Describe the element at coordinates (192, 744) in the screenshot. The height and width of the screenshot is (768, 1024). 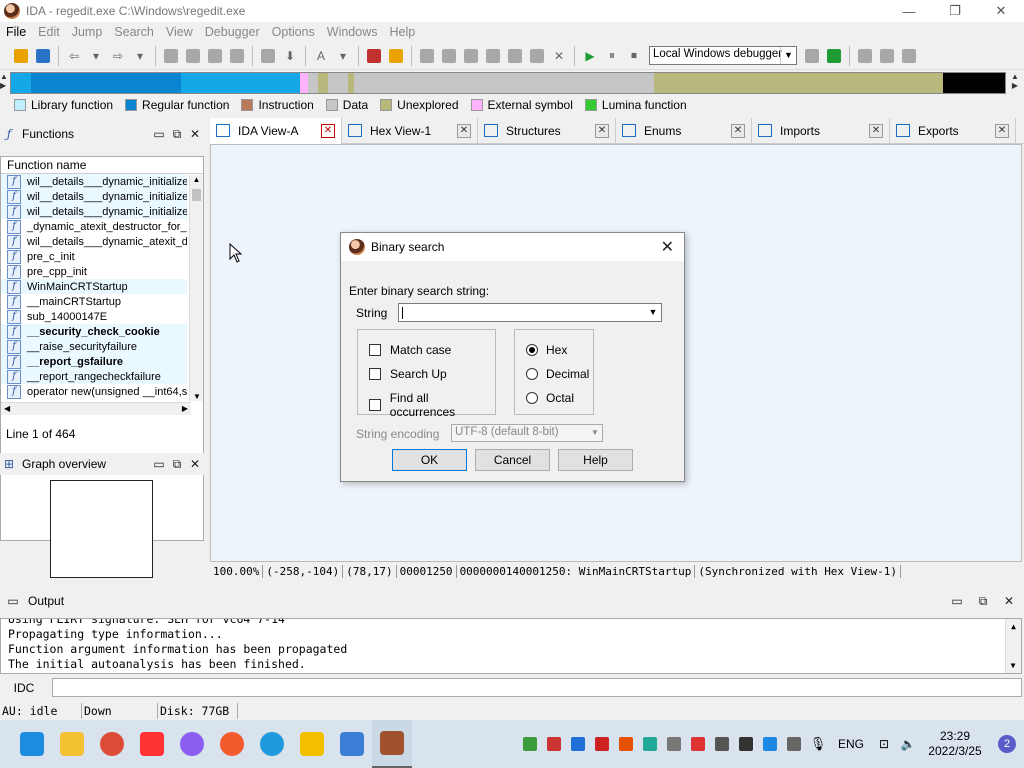
I see `taskbar-alice-icon` at that location.